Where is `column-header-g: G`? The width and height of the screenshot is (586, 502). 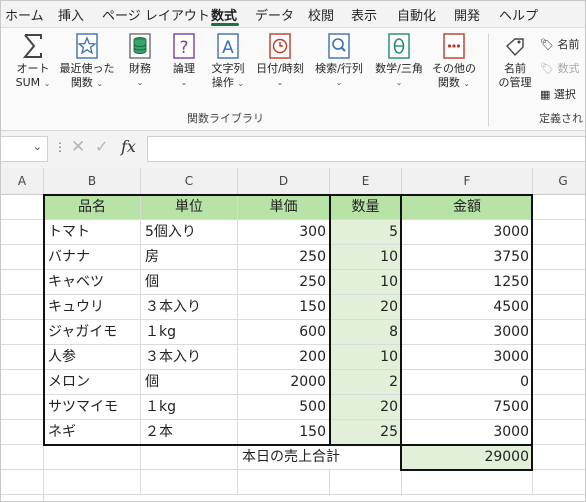
column-header-g: G is located at coordinates (559, 181).